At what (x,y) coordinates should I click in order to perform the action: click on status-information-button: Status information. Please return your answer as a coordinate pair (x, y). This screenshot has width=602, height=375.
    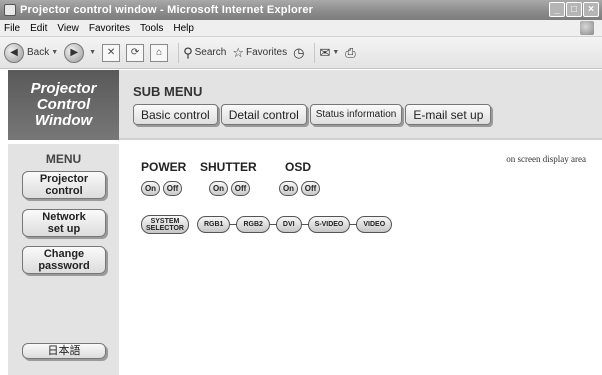
    Looking at the image, I should click on (356, 114).